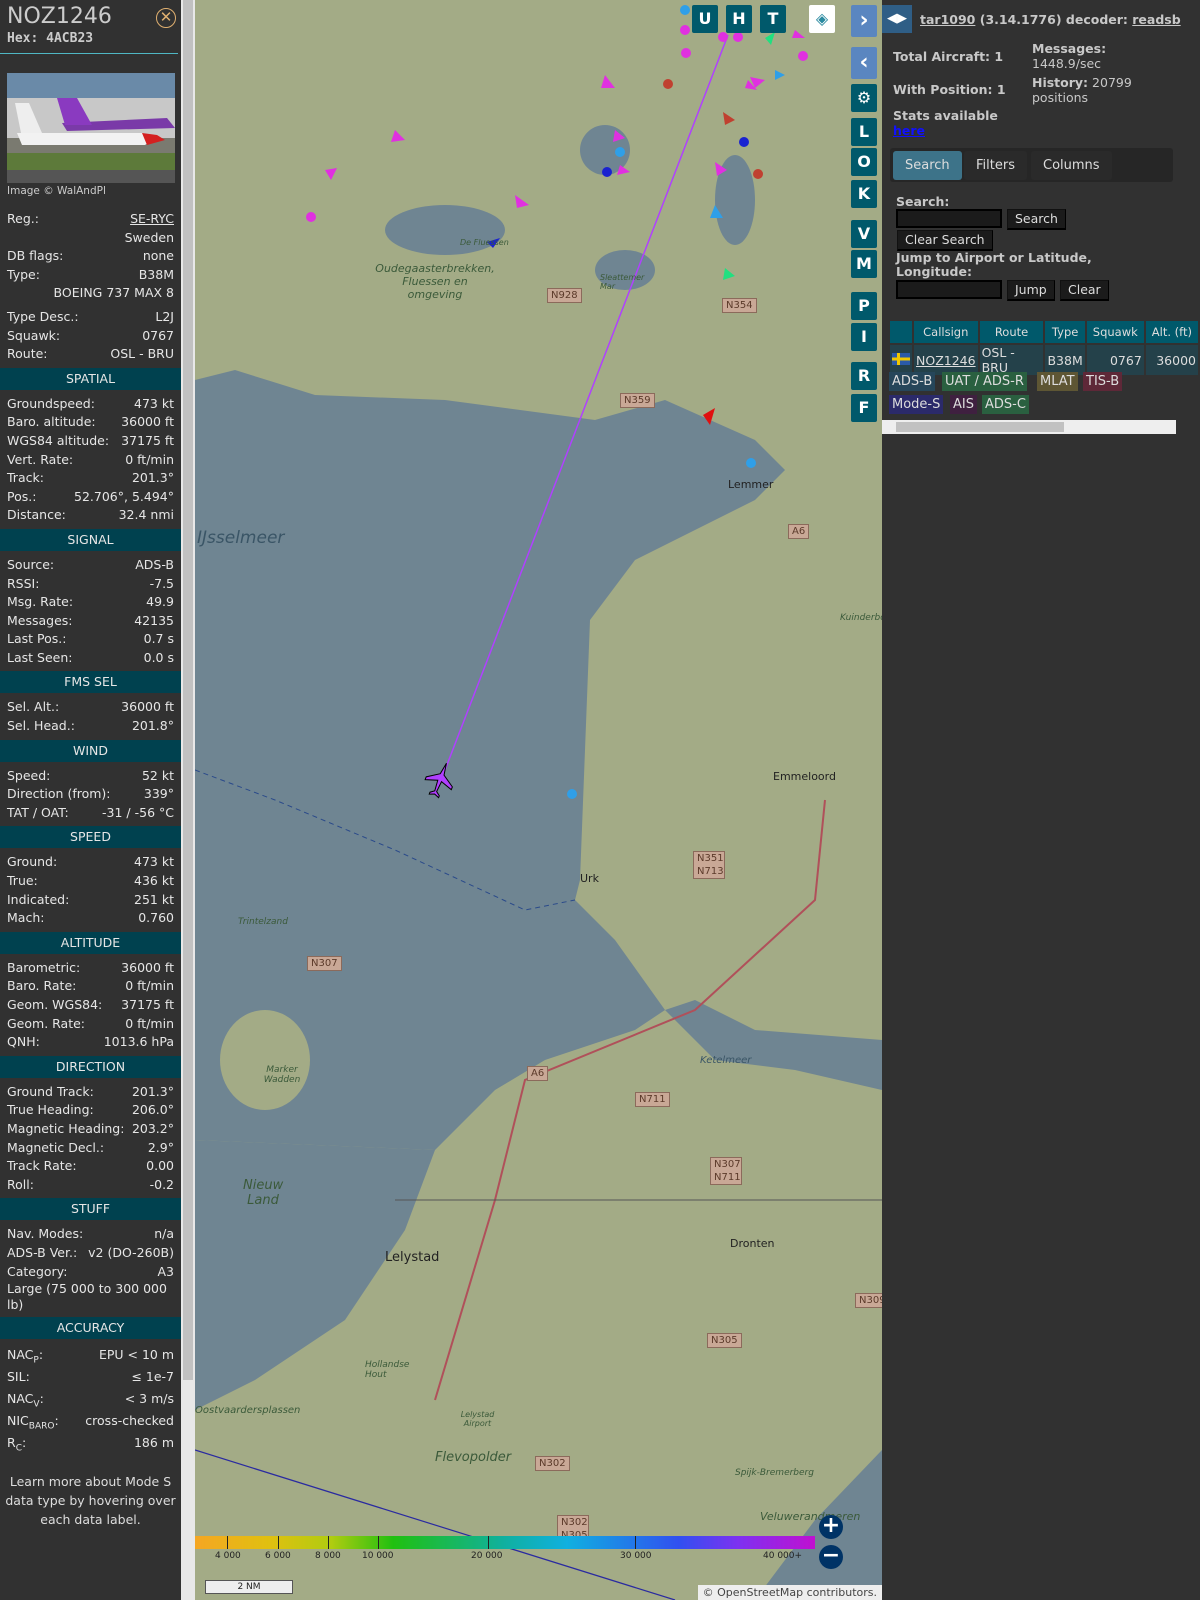  What do you see at coordinates (59, 16) in the screenshot?
I see `callsign-title: NOZ1246` at bounding box center [59, 16].